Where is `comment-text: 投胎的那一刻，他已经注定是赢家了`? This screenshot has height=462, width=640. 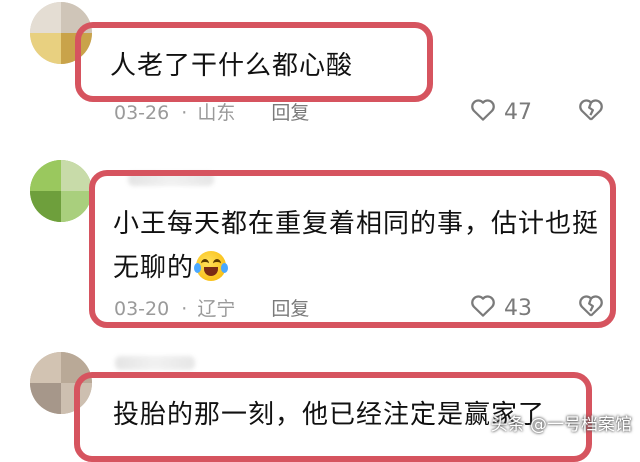
comment-text: 投胎的那一刻，他已经注定是赢家了 is located at coordinates (329, 415).